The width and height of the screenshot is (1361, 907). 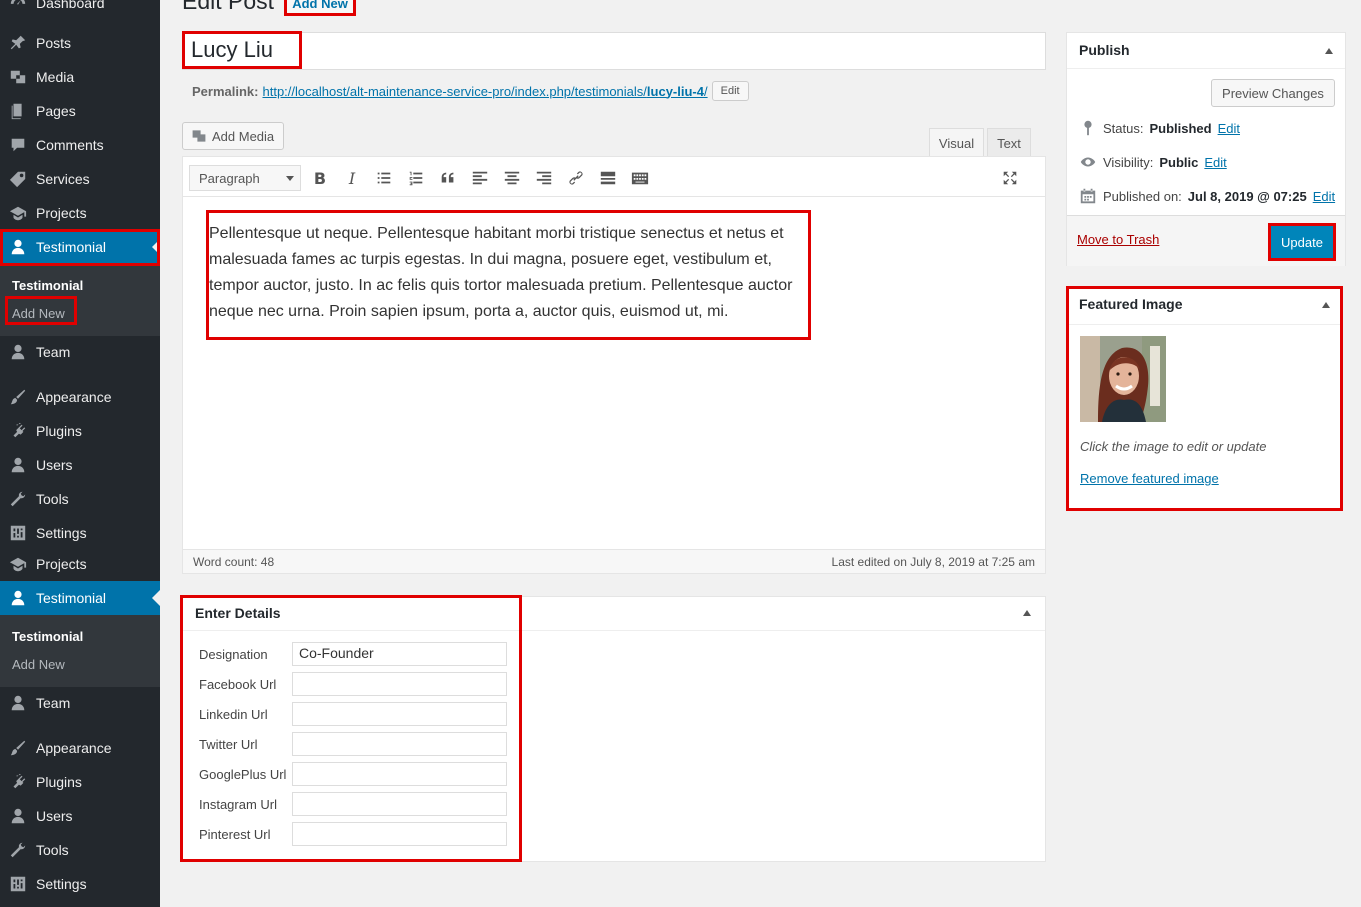 What do you see at coordinates (80, 145) in the screenshot?
I see `sidebar-item-comments: Comments` at bounding box center [80, 145].